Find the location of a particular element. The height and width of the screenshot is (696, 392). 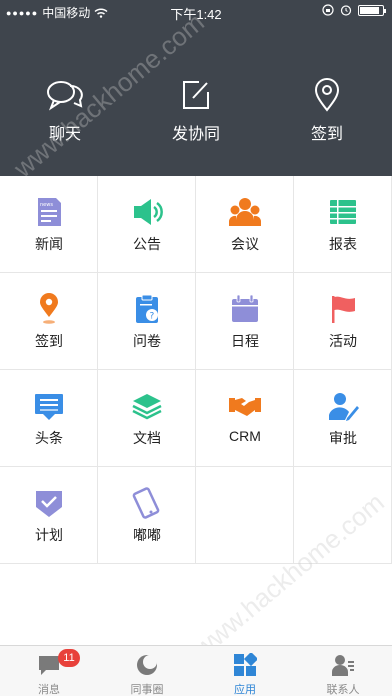

report-icon is located at coordinates (343, 212).